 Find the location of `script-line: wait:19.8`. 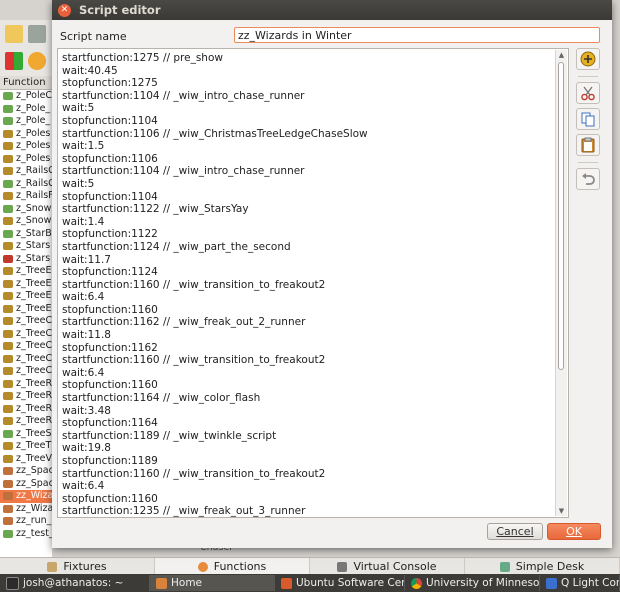

script-line: wait:19.8 is located at coordinates (308, 448).